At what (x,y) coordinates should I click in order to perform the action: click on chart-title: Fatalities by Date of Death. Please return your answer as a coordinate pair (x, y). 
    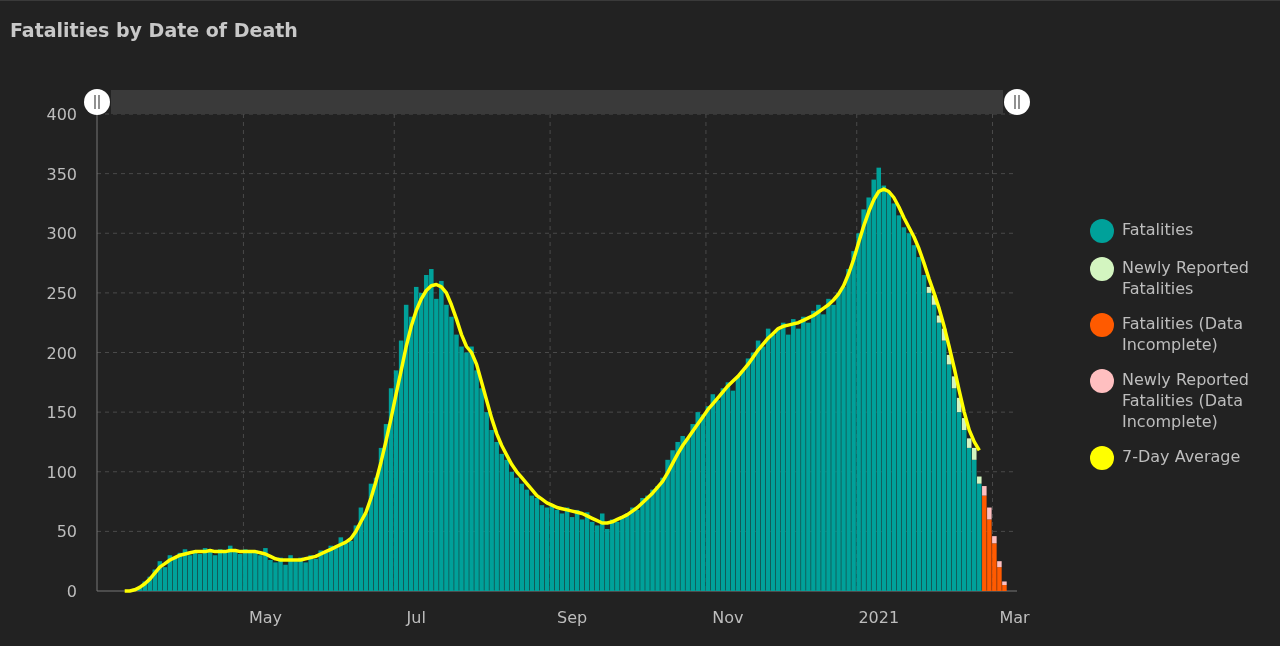
    Looking at the image, I should click on (154, 30).